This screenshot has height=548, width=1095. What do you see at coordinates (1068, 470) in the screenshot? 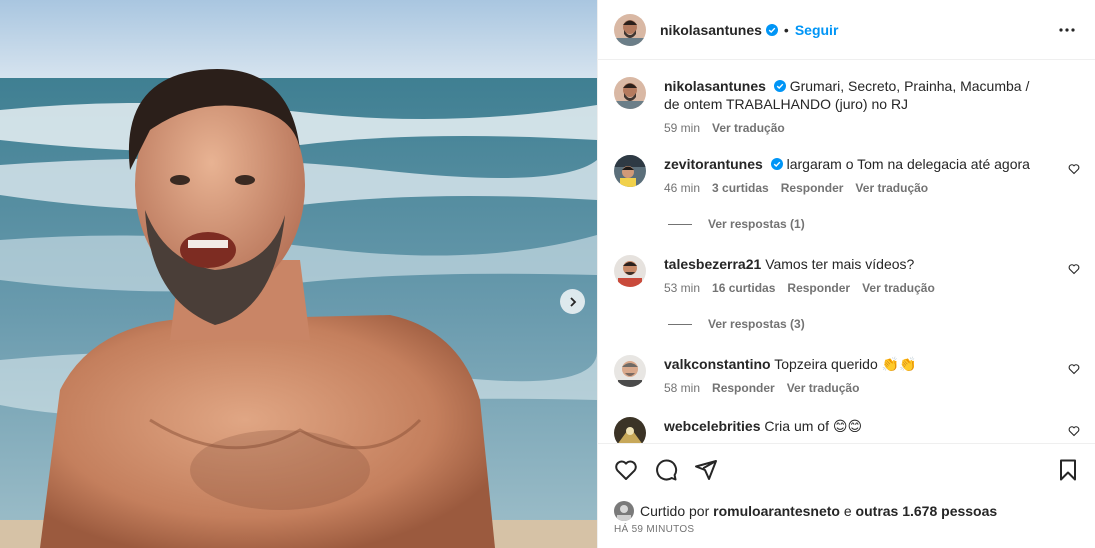
I see `bookmark-icon` at bounding box center [1068, 470].